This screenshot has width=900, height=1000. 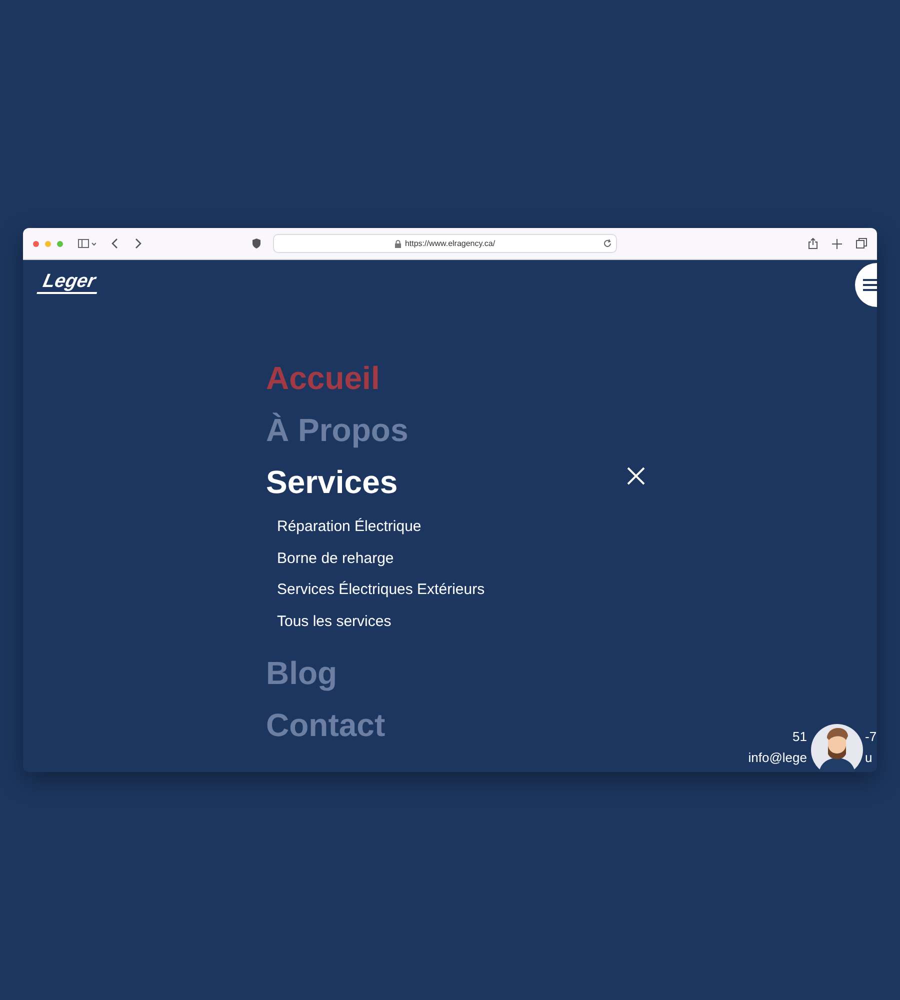 I want to click on close-menu-button, so click(x=636, y=476).